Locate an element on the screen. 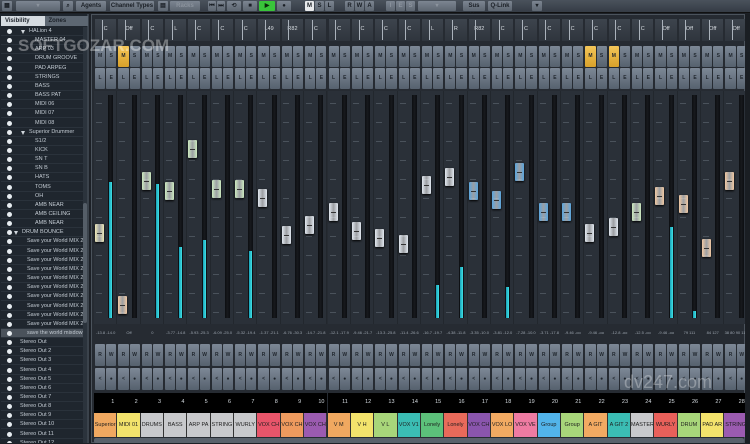  forward-icon: ⏭ is located at coordinates (221, 6).